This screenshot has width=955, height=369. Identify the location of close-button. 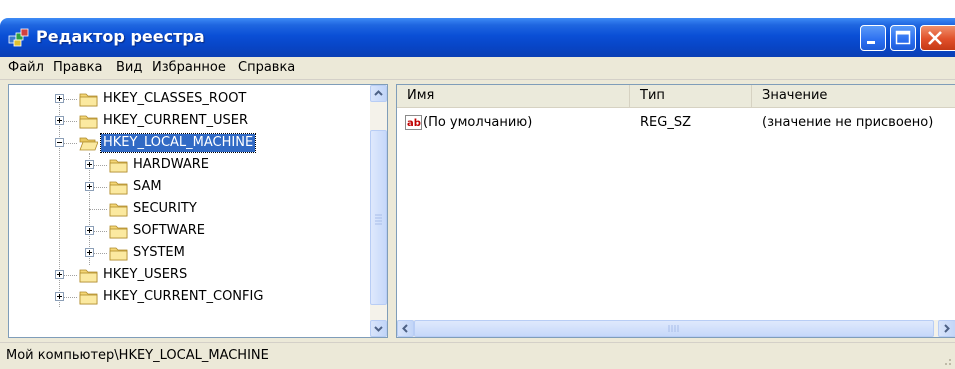
(937, 38).